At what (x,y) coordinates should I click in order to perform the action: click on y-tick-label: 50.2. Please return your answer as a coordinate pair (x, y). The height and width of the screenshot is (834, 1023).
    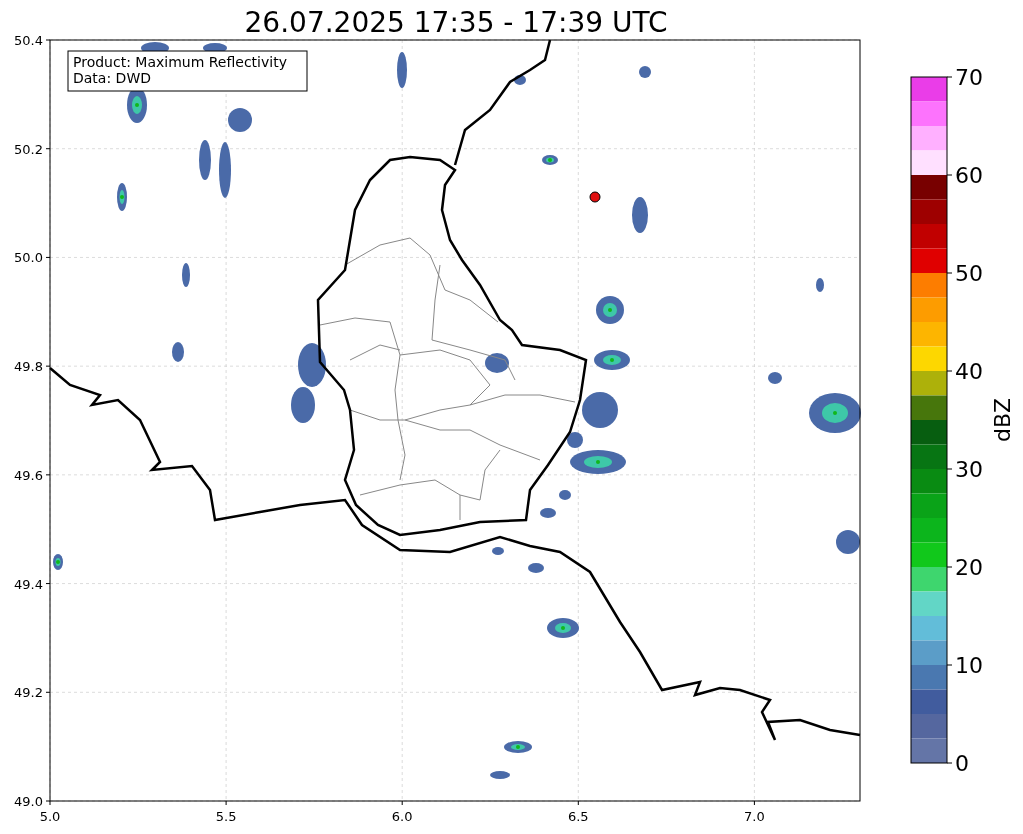
    Looking at the image, I should click on (28, 149).